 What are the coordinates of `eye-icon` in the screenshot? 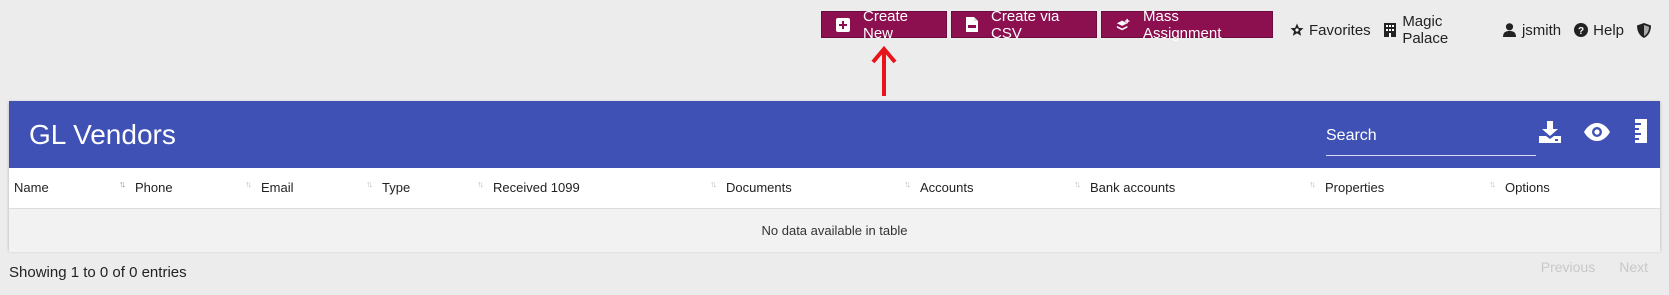 It's located at (1597, 134).